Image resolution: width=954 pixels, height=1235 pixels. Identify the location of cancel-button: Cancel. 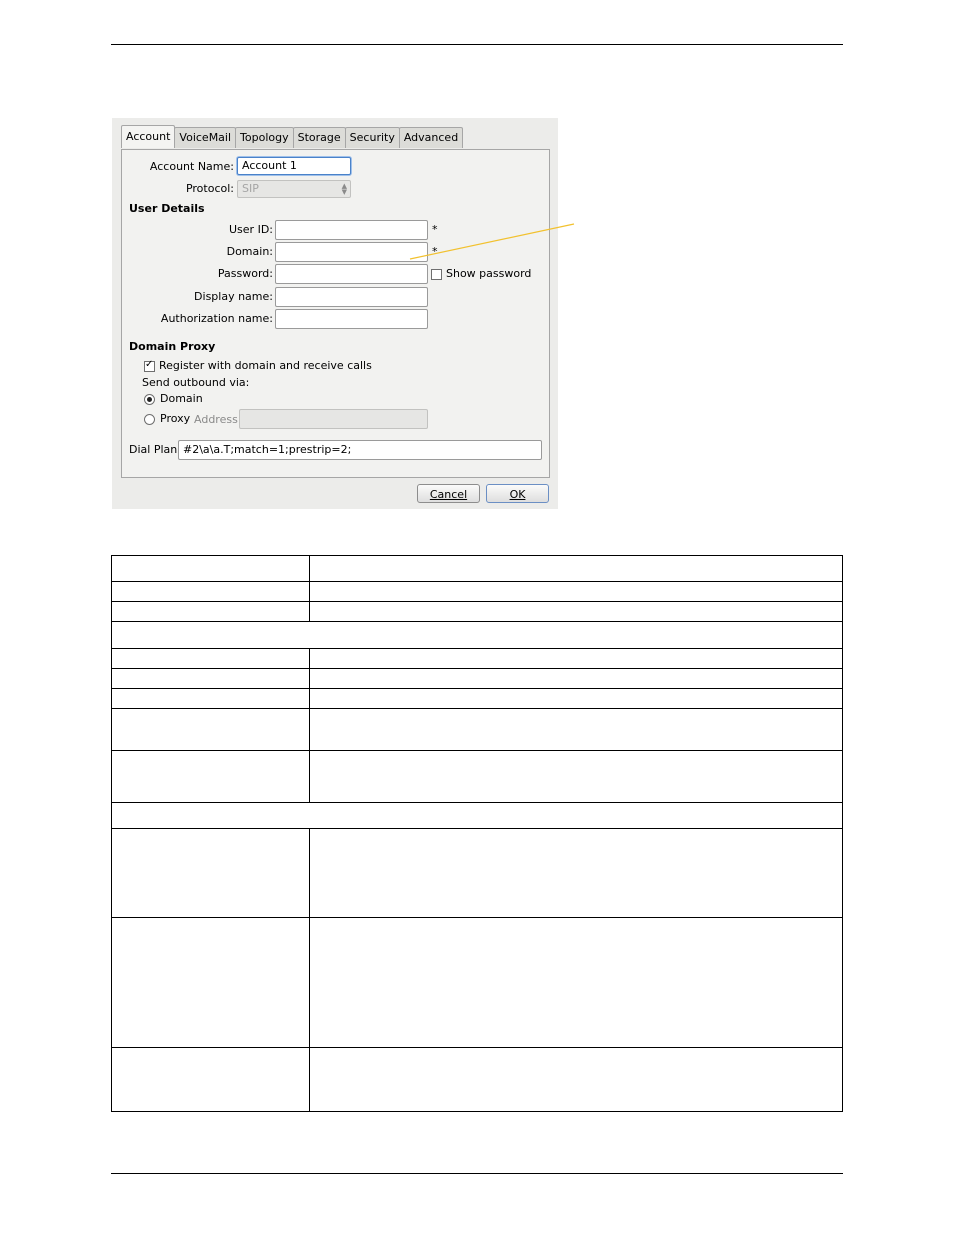
(448, 493).